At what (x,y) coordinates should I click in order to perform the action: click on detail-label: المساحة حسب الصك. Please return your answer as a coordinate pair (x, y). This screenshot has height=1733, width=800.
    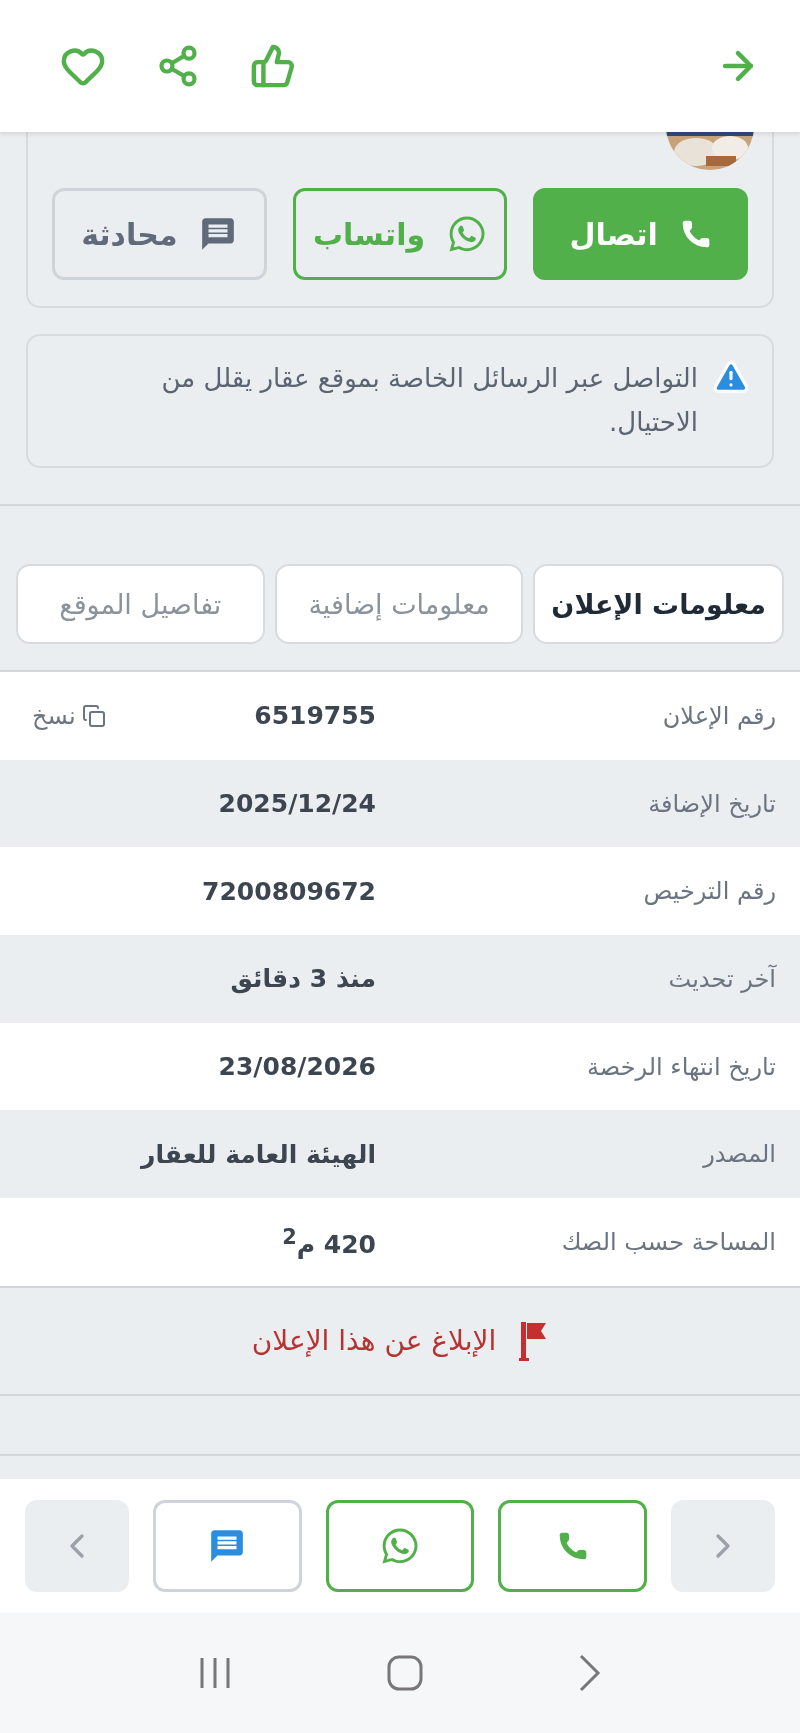
    Looking at the image, I should click on (668, 1241).